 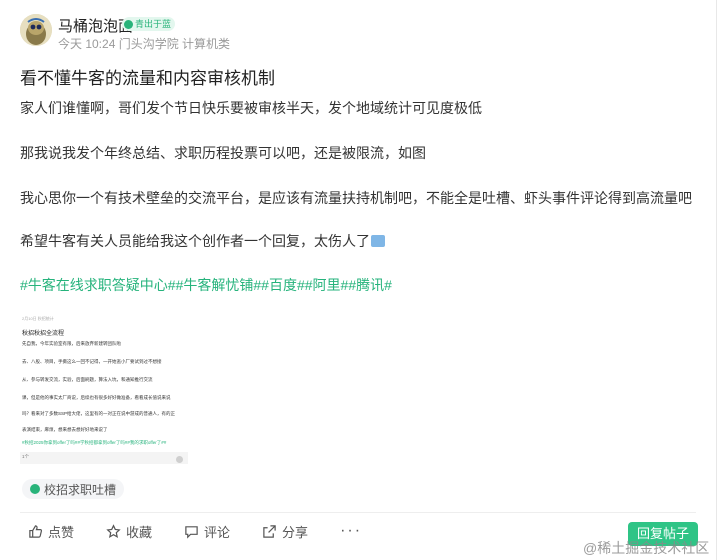 What do you see at coordinates (350, 34) in the screenshot?
I see `author-row: 马桶泡泡面 青出于蓝 今天 10:24 门头沟学院 计算机类` at bounding box center [350, 34].